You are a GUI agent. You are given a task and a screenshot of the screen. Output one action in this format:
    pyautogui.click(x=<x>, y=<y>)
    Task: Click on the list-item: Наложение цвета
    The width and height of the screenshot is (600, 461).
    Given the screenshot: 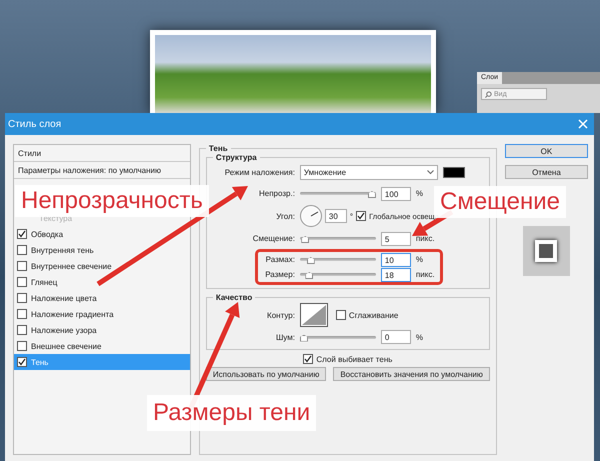 What is the action you would take?
    pyautogui.click(x=102, y=298)
    